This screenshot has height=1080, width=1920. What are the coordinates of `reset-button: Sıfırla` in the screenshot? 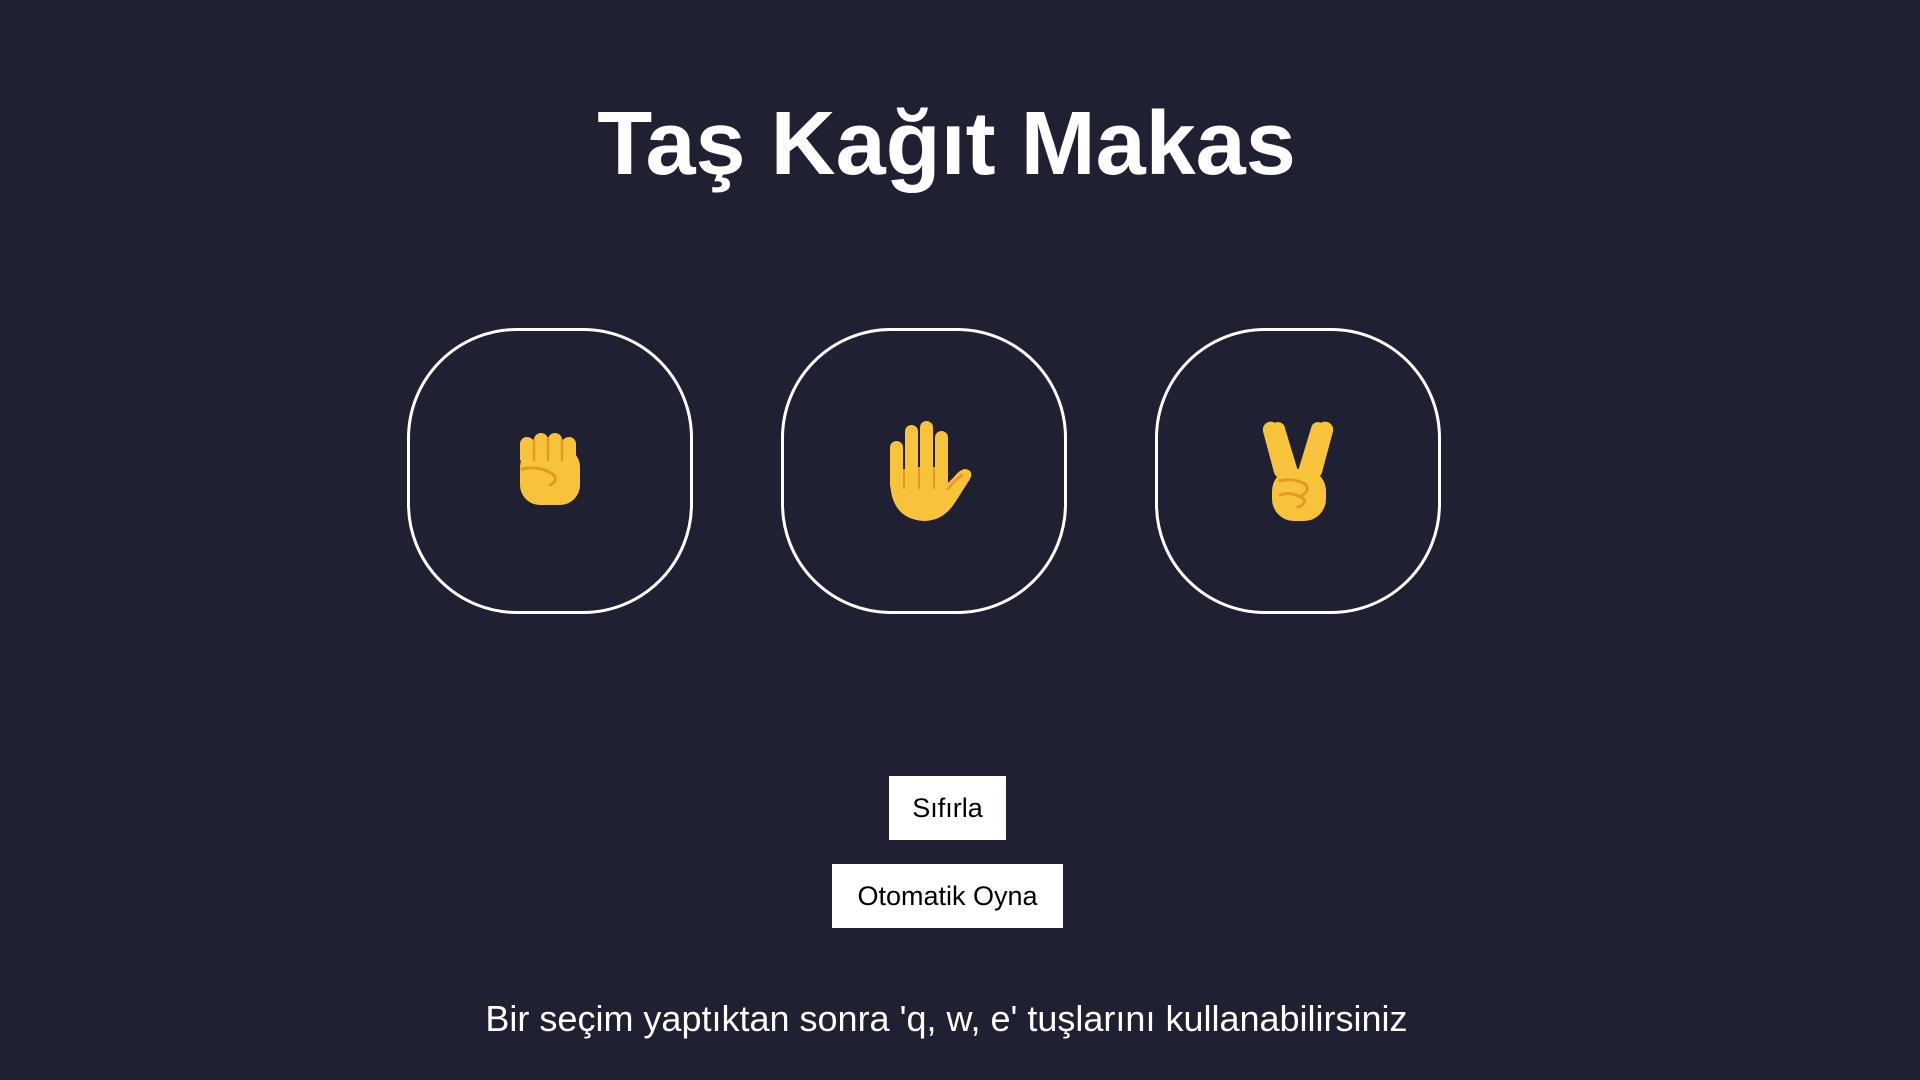 It's located at (947, 808).